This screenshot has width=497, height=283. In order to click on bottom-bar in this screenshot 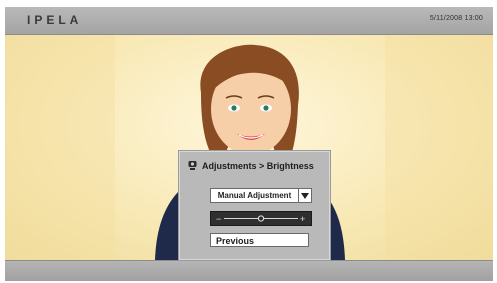, I will do `click(249, 270)`.